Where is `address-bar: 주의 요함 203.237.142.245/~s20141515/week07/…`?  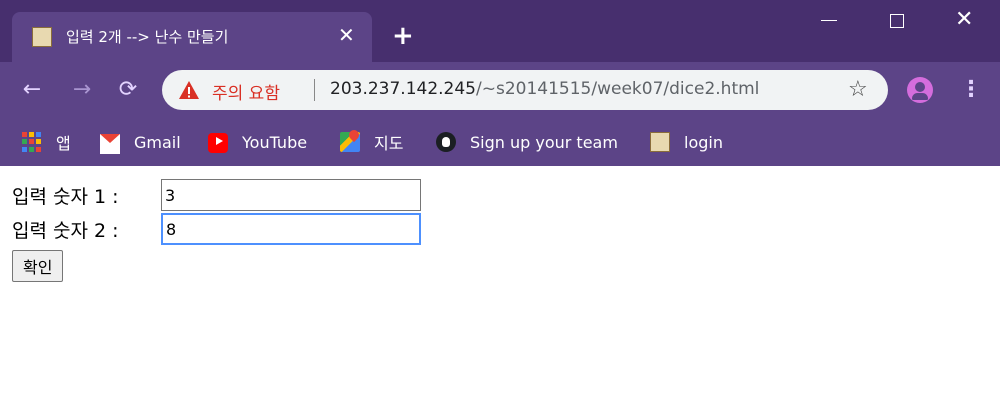
address-bar: 주의 요함 203.237.142.245/~s20141515/week07/… is located at coordinates (525, 90).